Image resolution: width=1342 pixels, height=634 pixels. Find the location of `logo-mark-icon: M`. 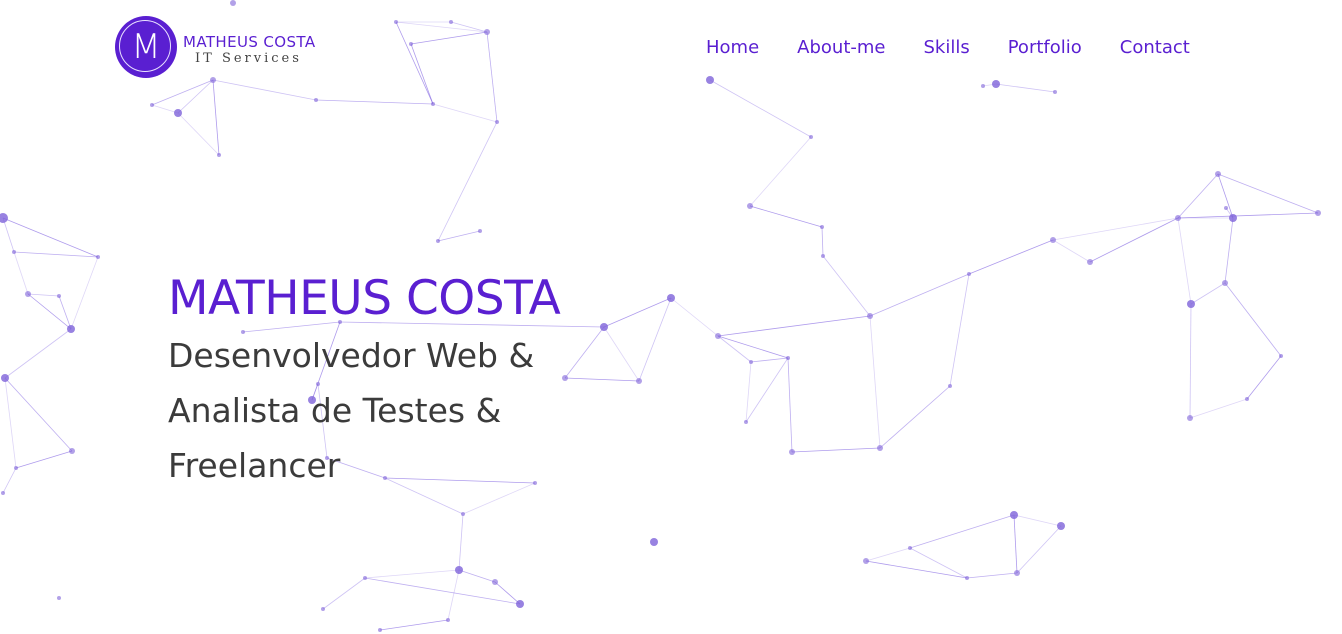

logo-mark-icon: M is located at coordinates (146, 47).